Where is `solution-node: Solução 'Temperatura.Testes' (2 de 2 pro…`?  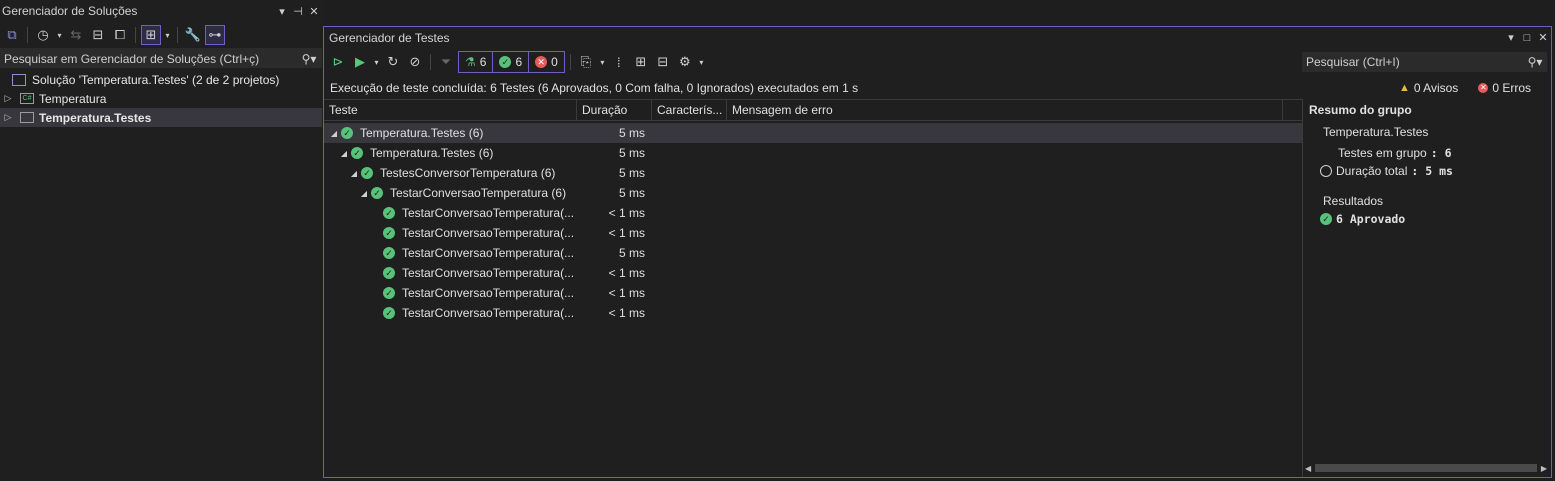 solution-node: Solução 'Temperatura.Testes' (2 de 2 pro… is located at coordinates (161, 79).